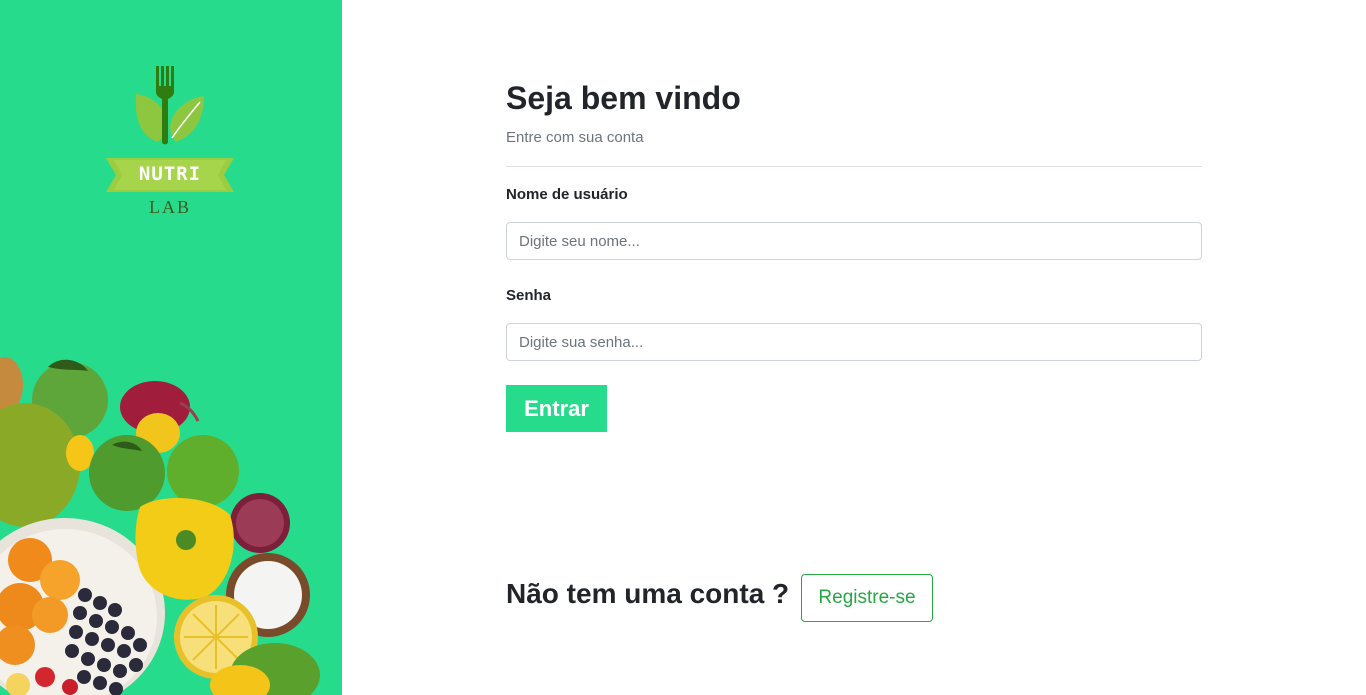  Describe the element at coordinates (529, 295) in the screenshot. I see `password-label: Senha` at that location.